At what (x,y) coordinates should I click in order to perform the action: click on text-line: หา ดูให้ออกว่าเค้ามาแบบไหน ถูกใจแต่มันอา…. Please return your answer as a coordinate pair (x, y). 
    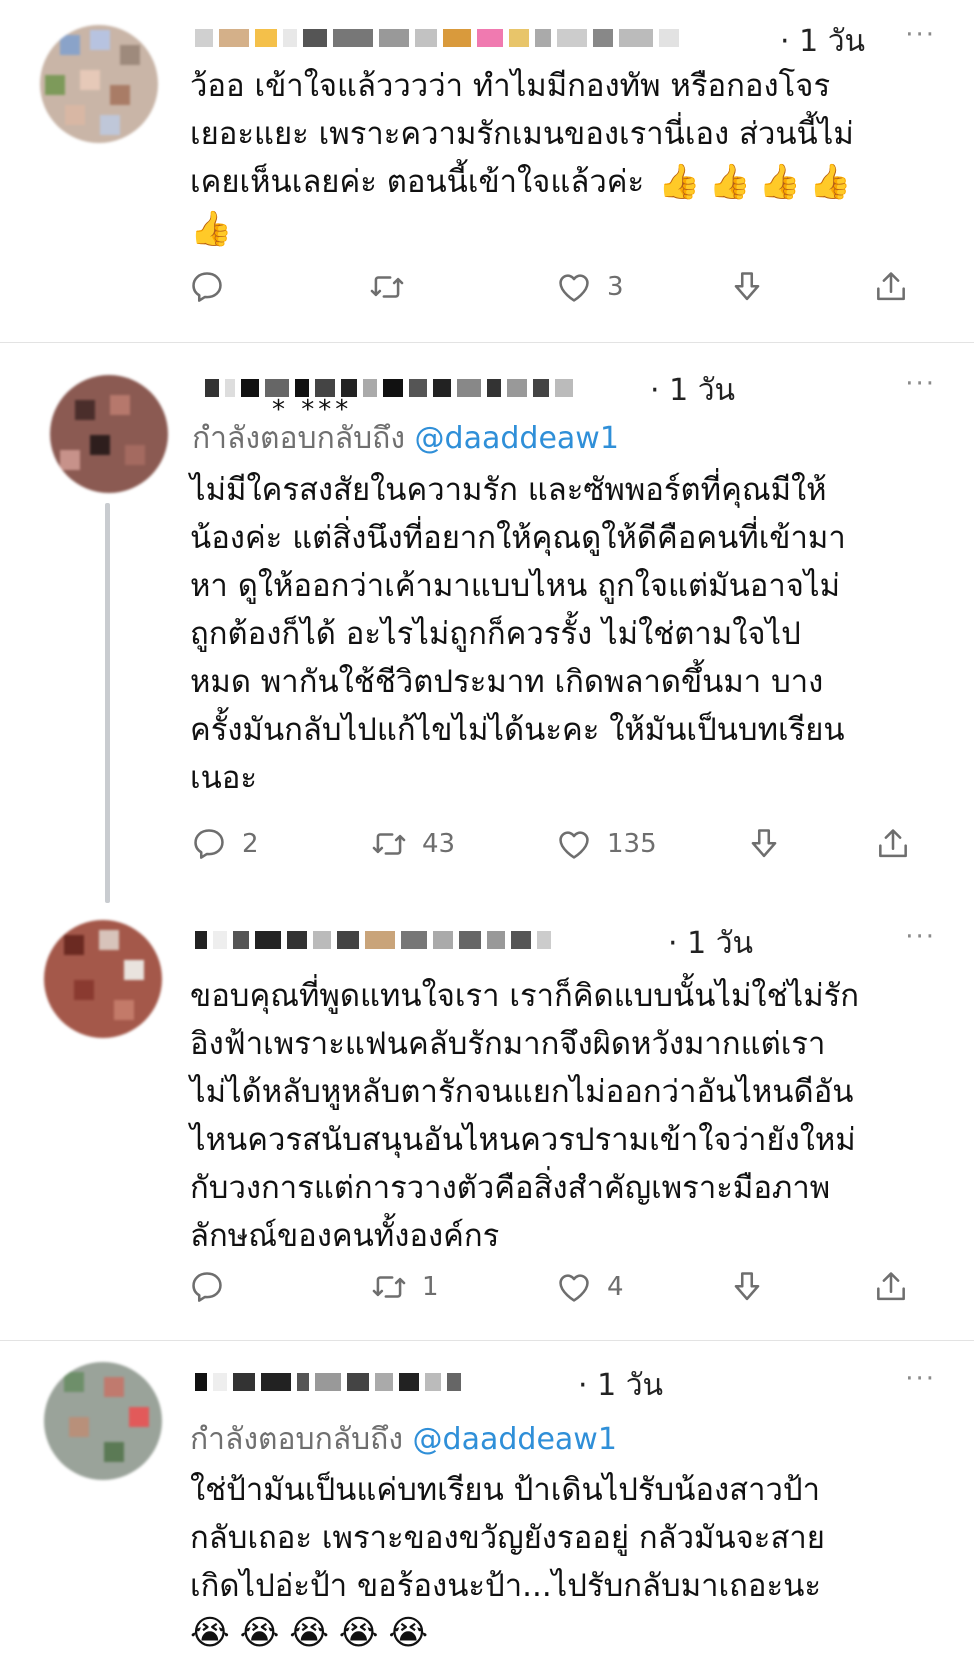
    Looking at the image, I should click on (515, 586).